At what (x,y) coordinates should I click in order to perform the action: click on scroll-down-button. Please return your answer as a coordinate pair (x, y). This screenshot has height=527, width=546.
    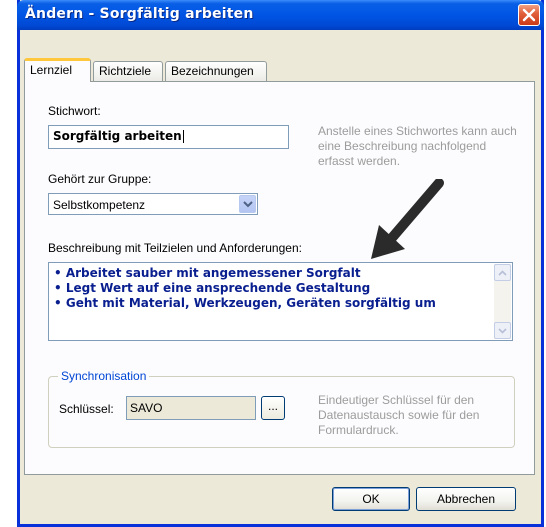
    Looking at the image, I should click on (502, 330).